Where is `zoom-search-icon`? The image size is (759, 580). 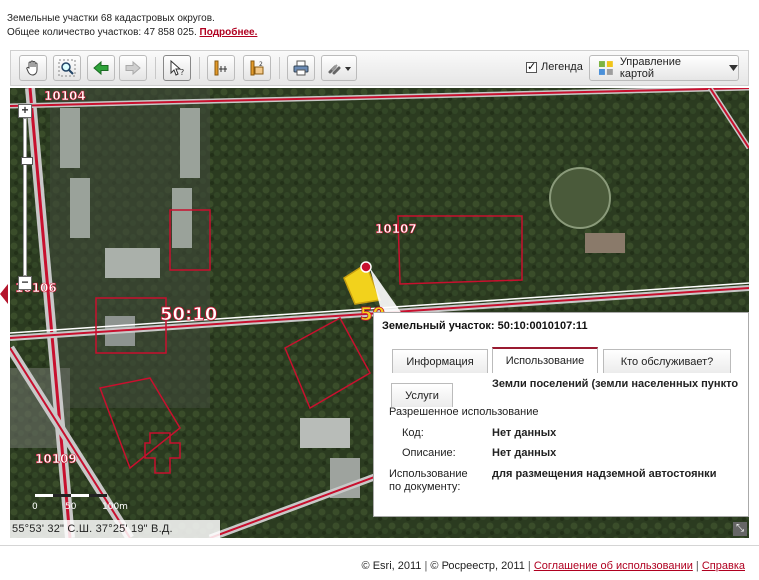 zoom-search-icon is located at coordinates (67, 68).